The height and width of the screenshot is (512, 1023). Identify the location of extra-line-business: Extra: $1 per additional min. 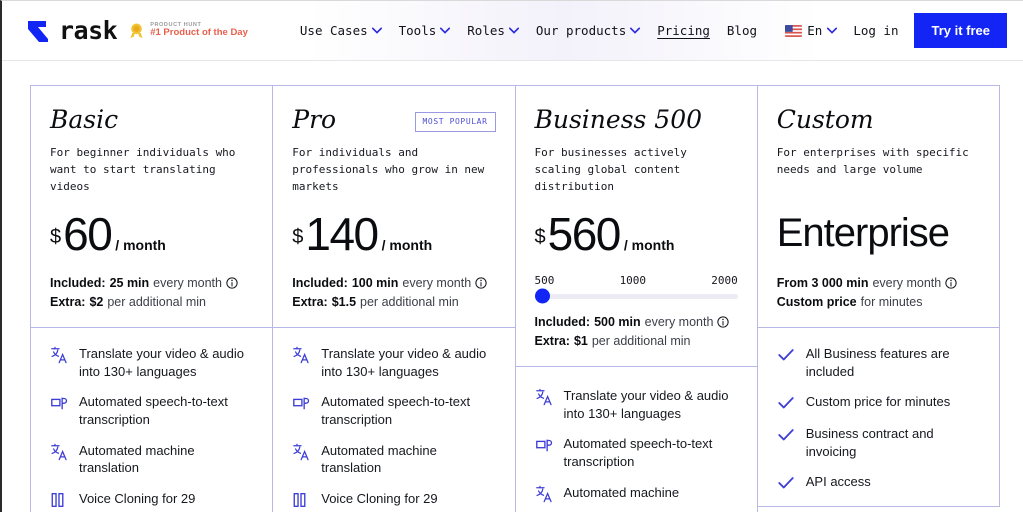
(636, 341).